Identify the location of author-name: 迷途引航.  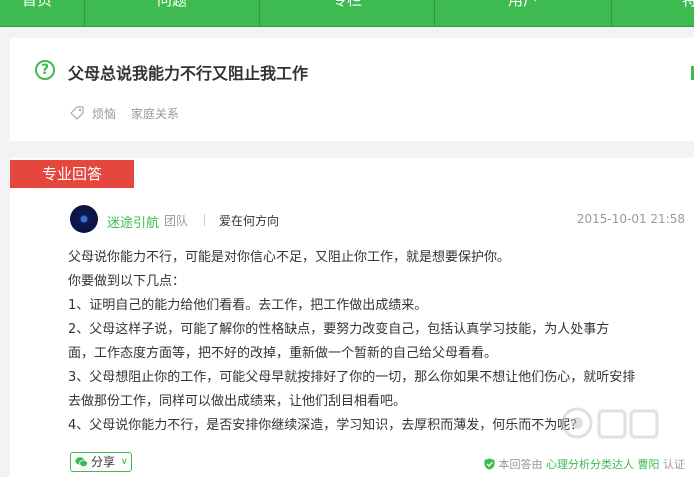
(133, 221).